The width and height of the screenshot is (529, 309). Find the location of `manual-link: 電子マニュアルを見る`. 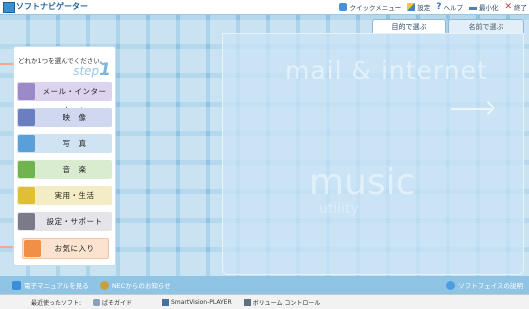

manual-link: 電子マニュアルを見る is located at coordinates (56, 285).